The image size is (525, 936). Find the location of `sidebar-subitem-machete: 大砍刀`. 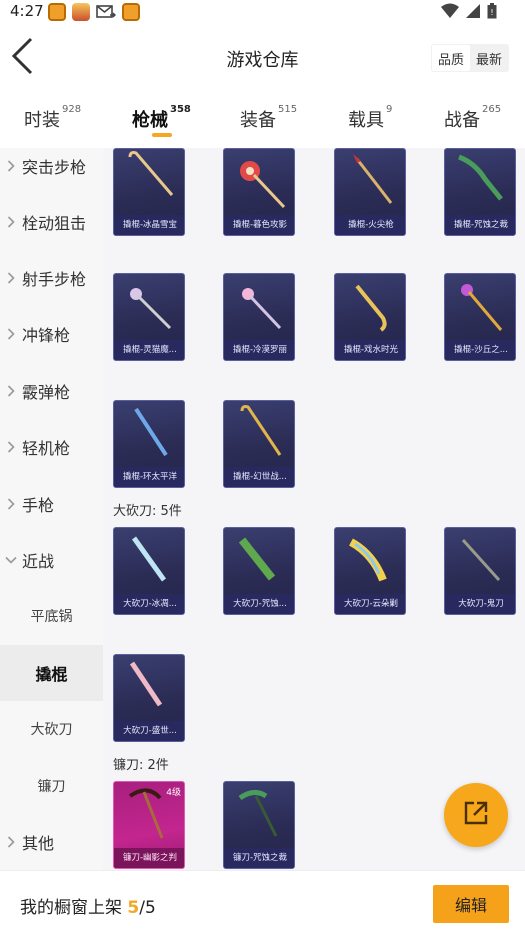

sidebar-subitem-machete: 大砍刀 is located at coordinates (51, 729).